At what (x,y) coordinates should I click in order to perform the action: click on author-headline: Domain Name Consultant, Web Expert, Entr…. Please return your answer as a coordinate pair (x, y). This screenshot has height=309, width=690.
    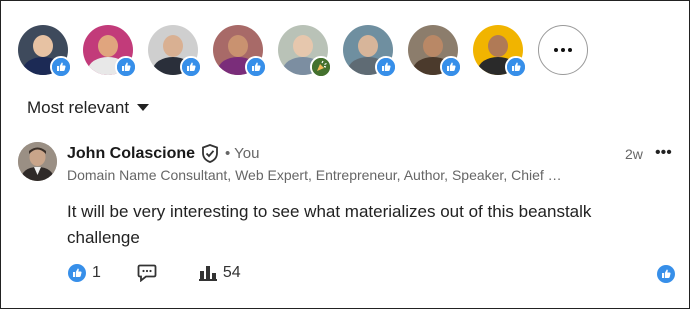
    Looking at the image, I should click on (314, 175).